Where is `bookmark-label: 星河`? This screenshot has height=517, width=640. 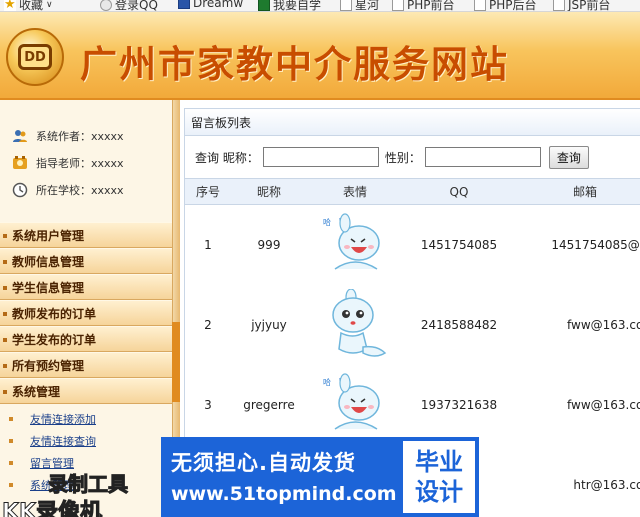
bookmark-label: 星河 is located at coordinates (367, 6).